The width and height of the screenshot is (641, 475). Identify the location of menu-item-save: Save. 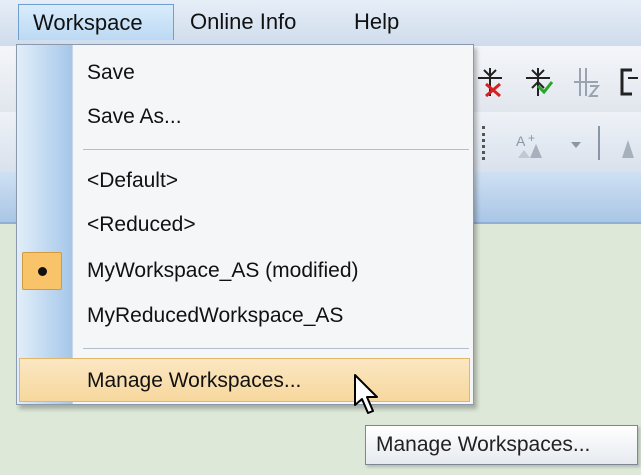
(245, 73).